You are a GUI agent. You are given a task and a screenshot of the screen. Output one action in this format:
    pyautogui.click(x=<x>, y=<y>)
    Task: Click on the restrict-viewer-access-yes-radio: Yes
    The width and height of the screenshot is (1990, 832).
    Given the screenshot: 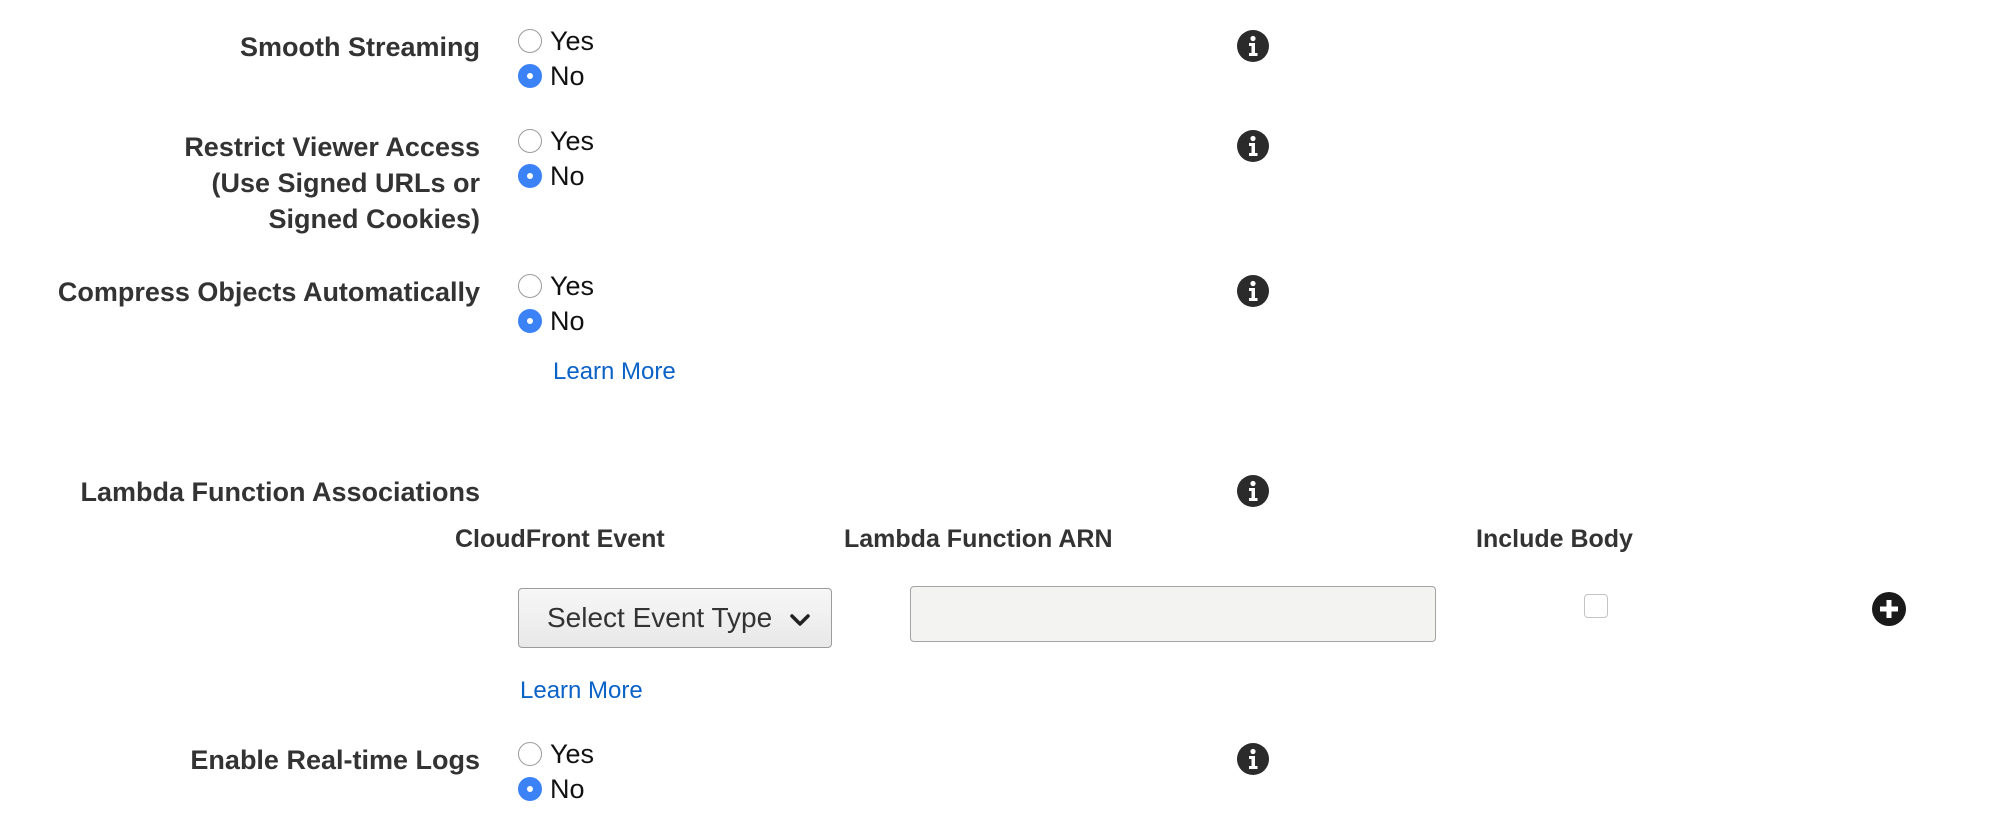 What is the action you would take?
    pyautogui.click(x=556, y=141)
    